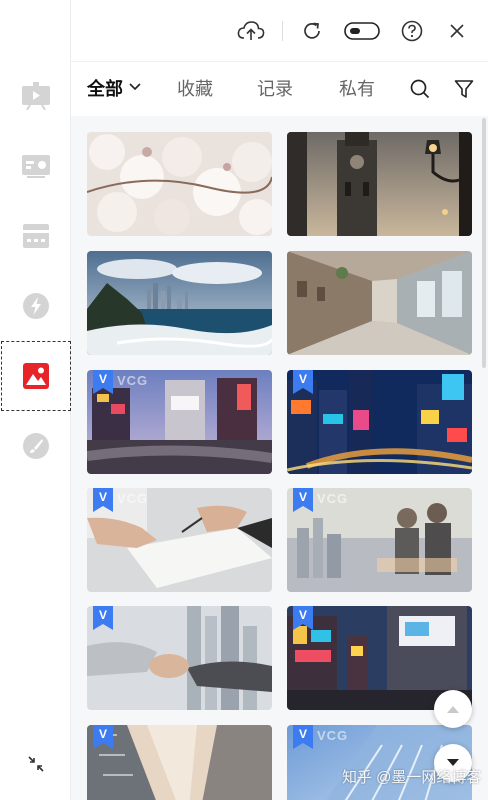 This screenshot has width=488, height=800. I want to click on filter-icon, so click(464, 89).